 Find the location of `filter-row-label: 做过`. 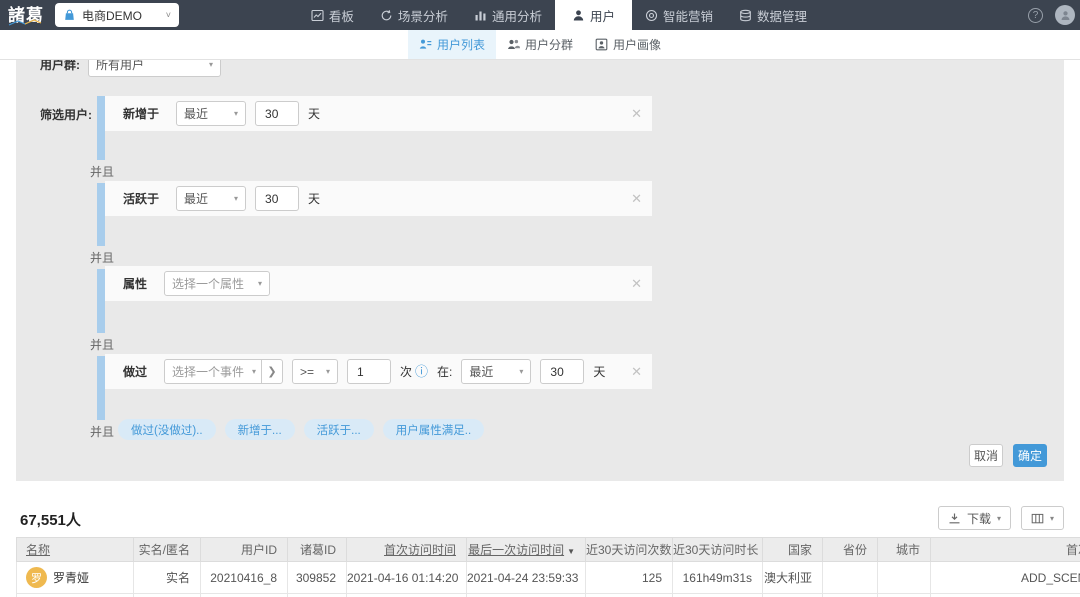

filter-row-label: 做过 is located at coordinates (135, 372).